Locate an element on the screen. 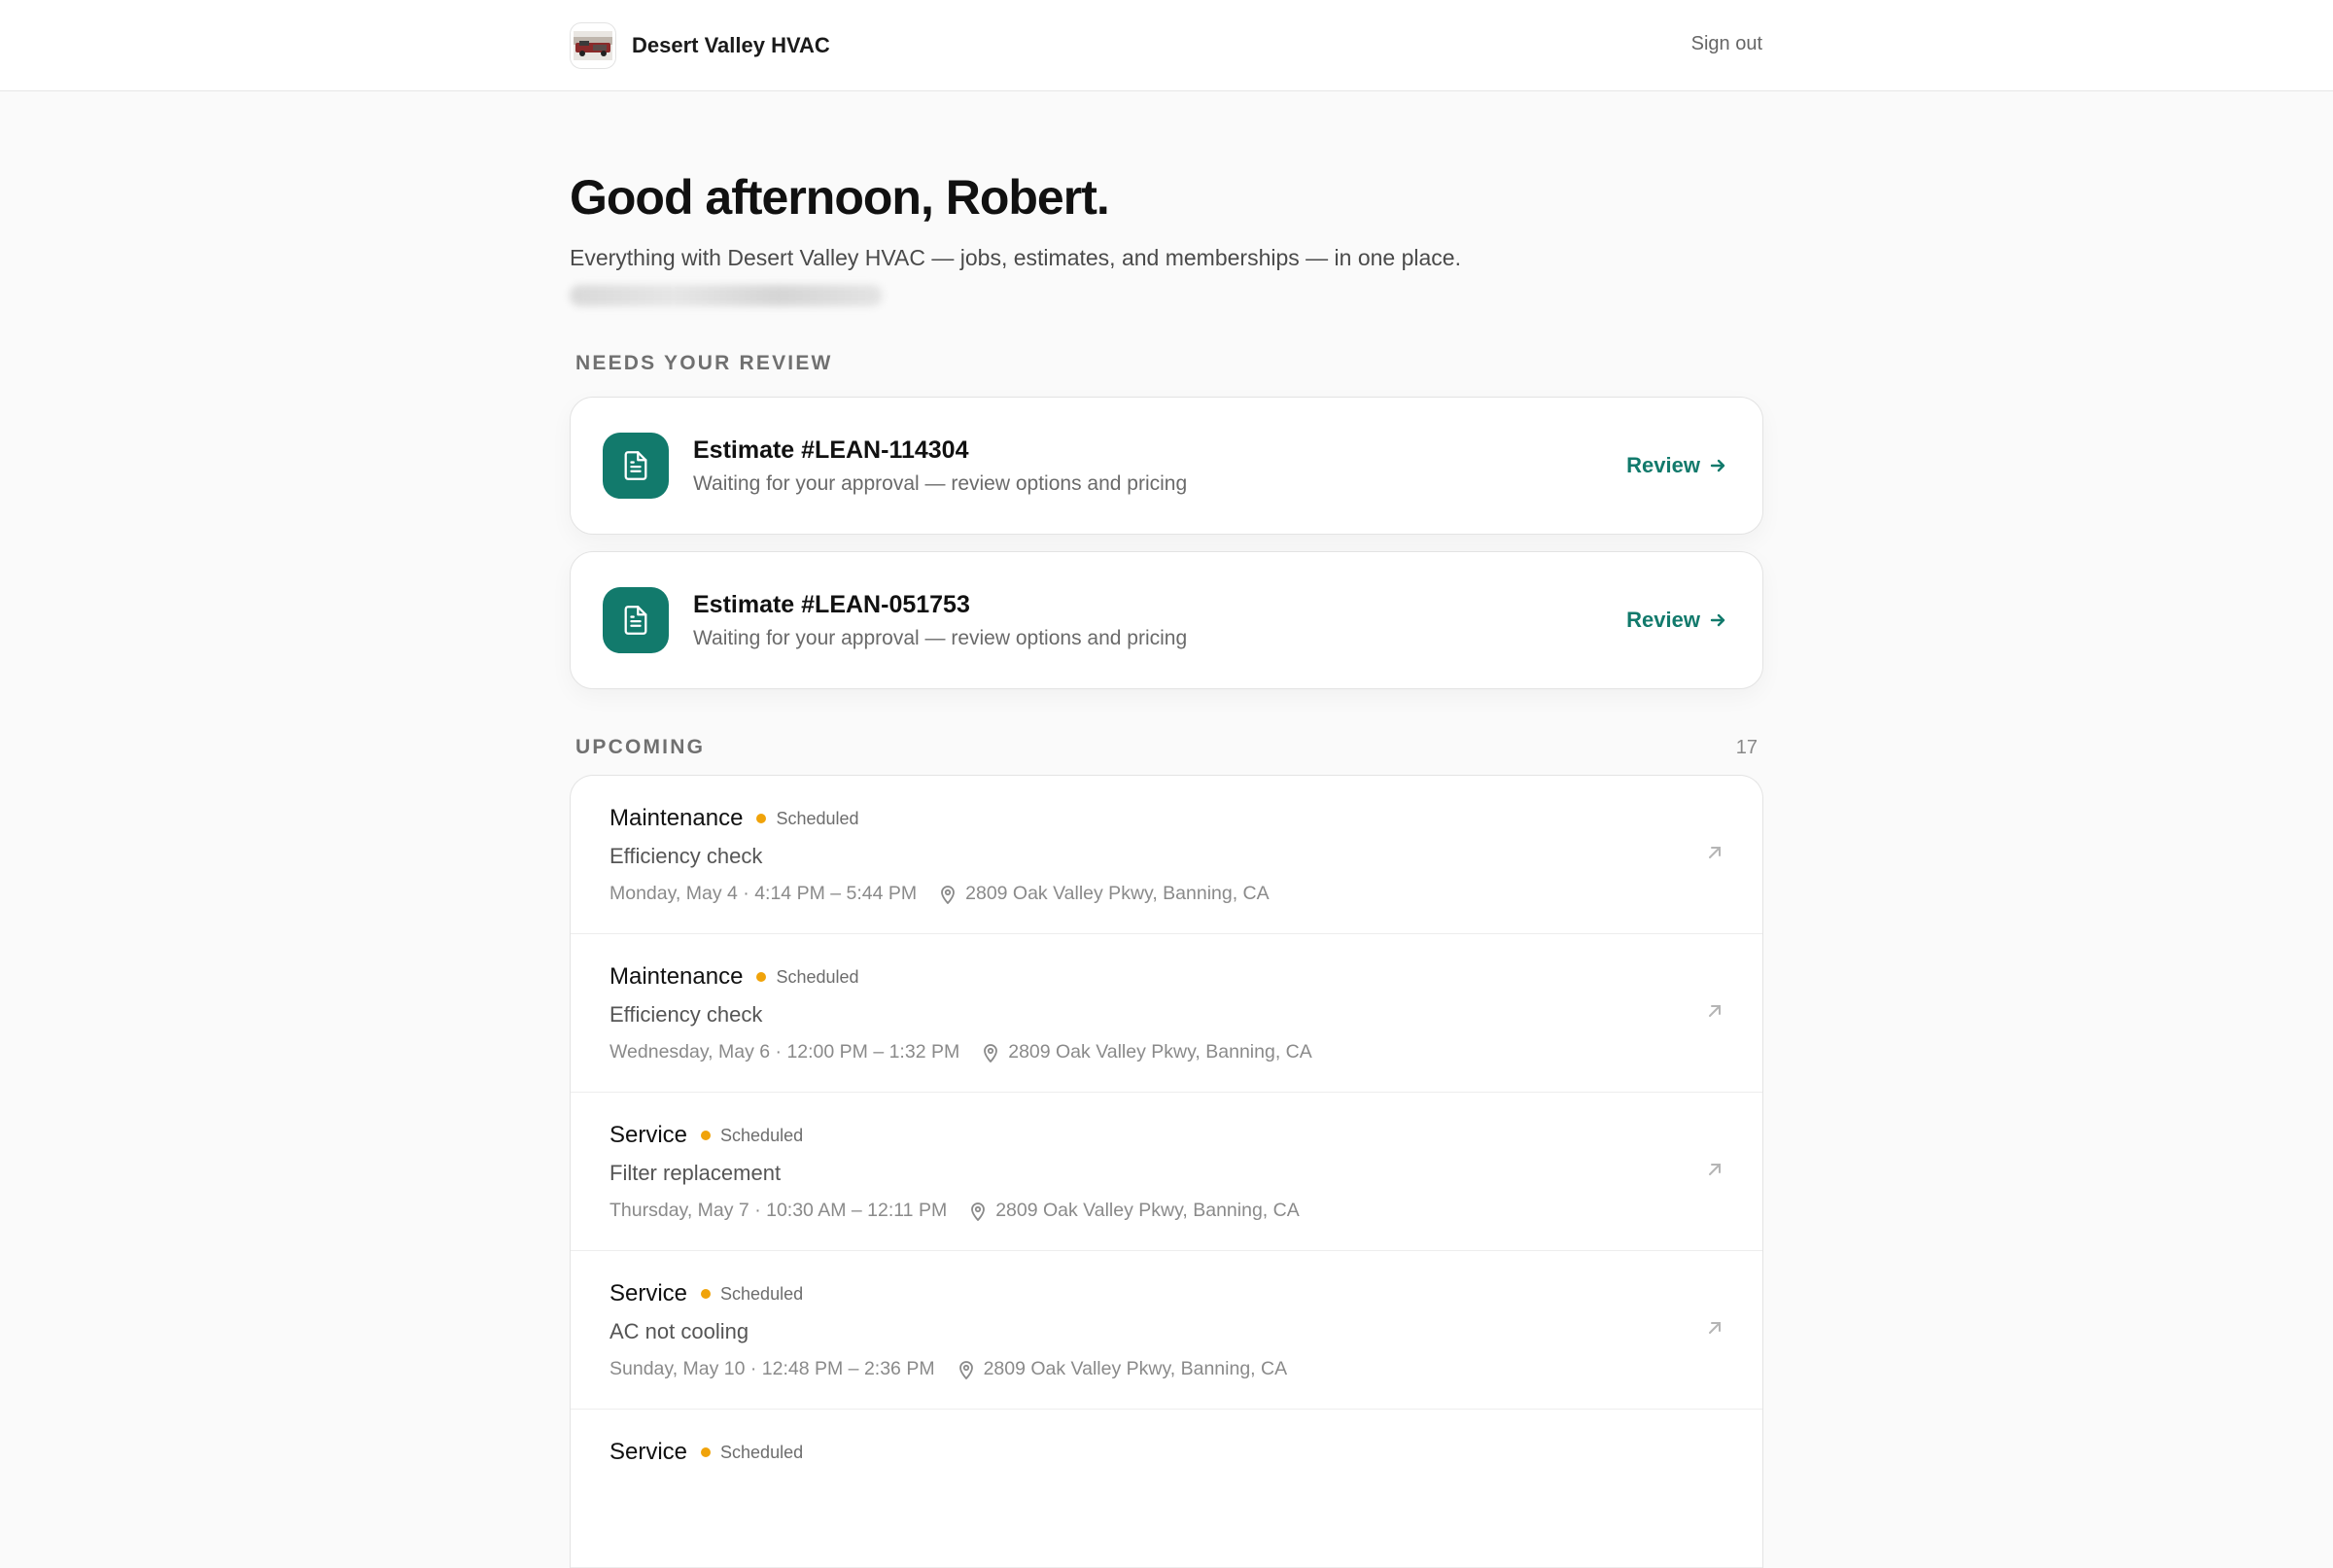 This screenshot has height=1568, width=2333. appointment-time: Monday, May 4 · 4:14 PM – 5:44 PM is located at coordinates (763, 893).